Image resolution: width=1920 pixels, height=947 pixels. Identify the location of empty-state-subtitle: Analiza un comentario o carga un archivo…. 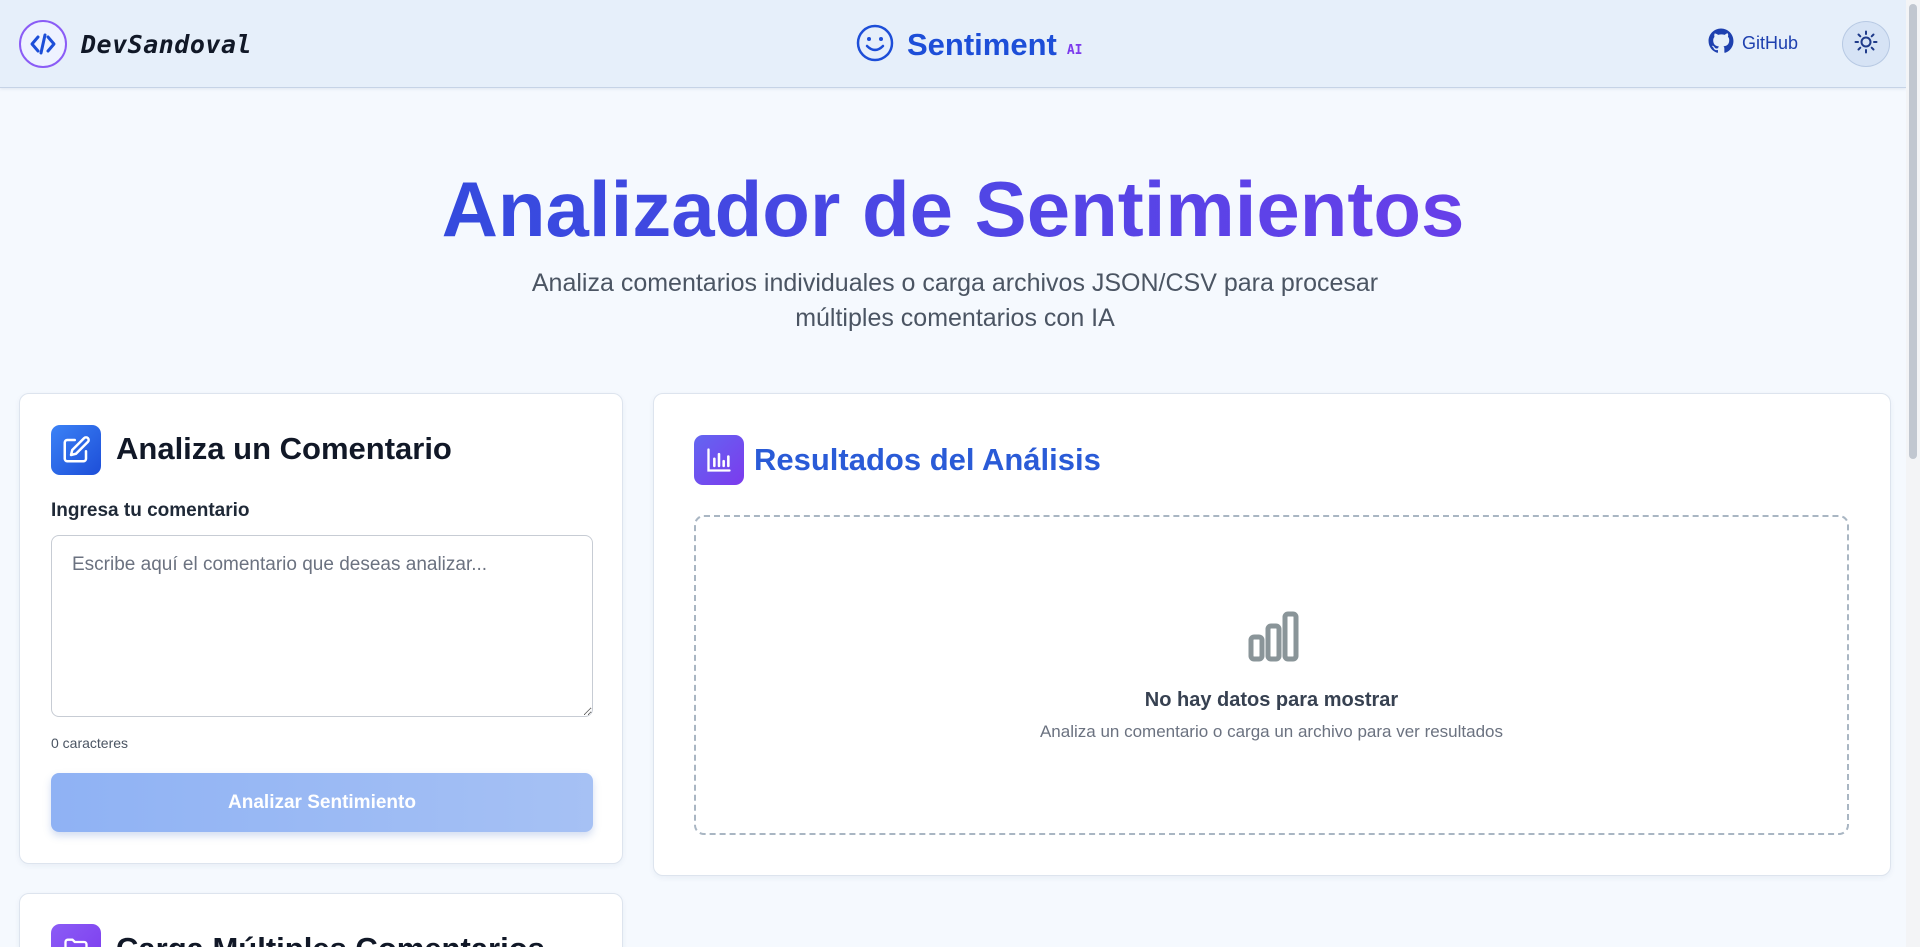
(1271, 731).